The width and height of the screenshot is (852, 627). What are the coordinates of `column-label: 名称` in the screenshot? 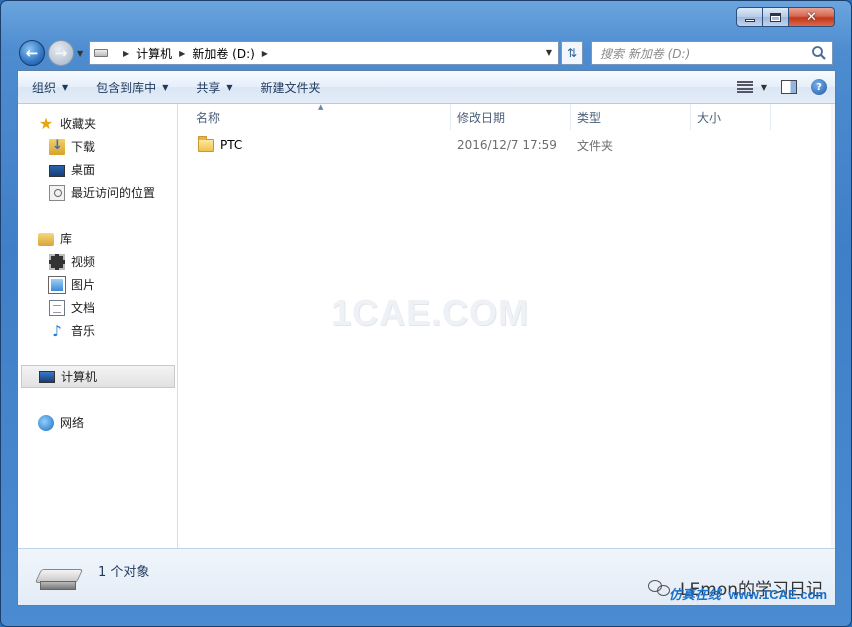 It's located at (208, 117).